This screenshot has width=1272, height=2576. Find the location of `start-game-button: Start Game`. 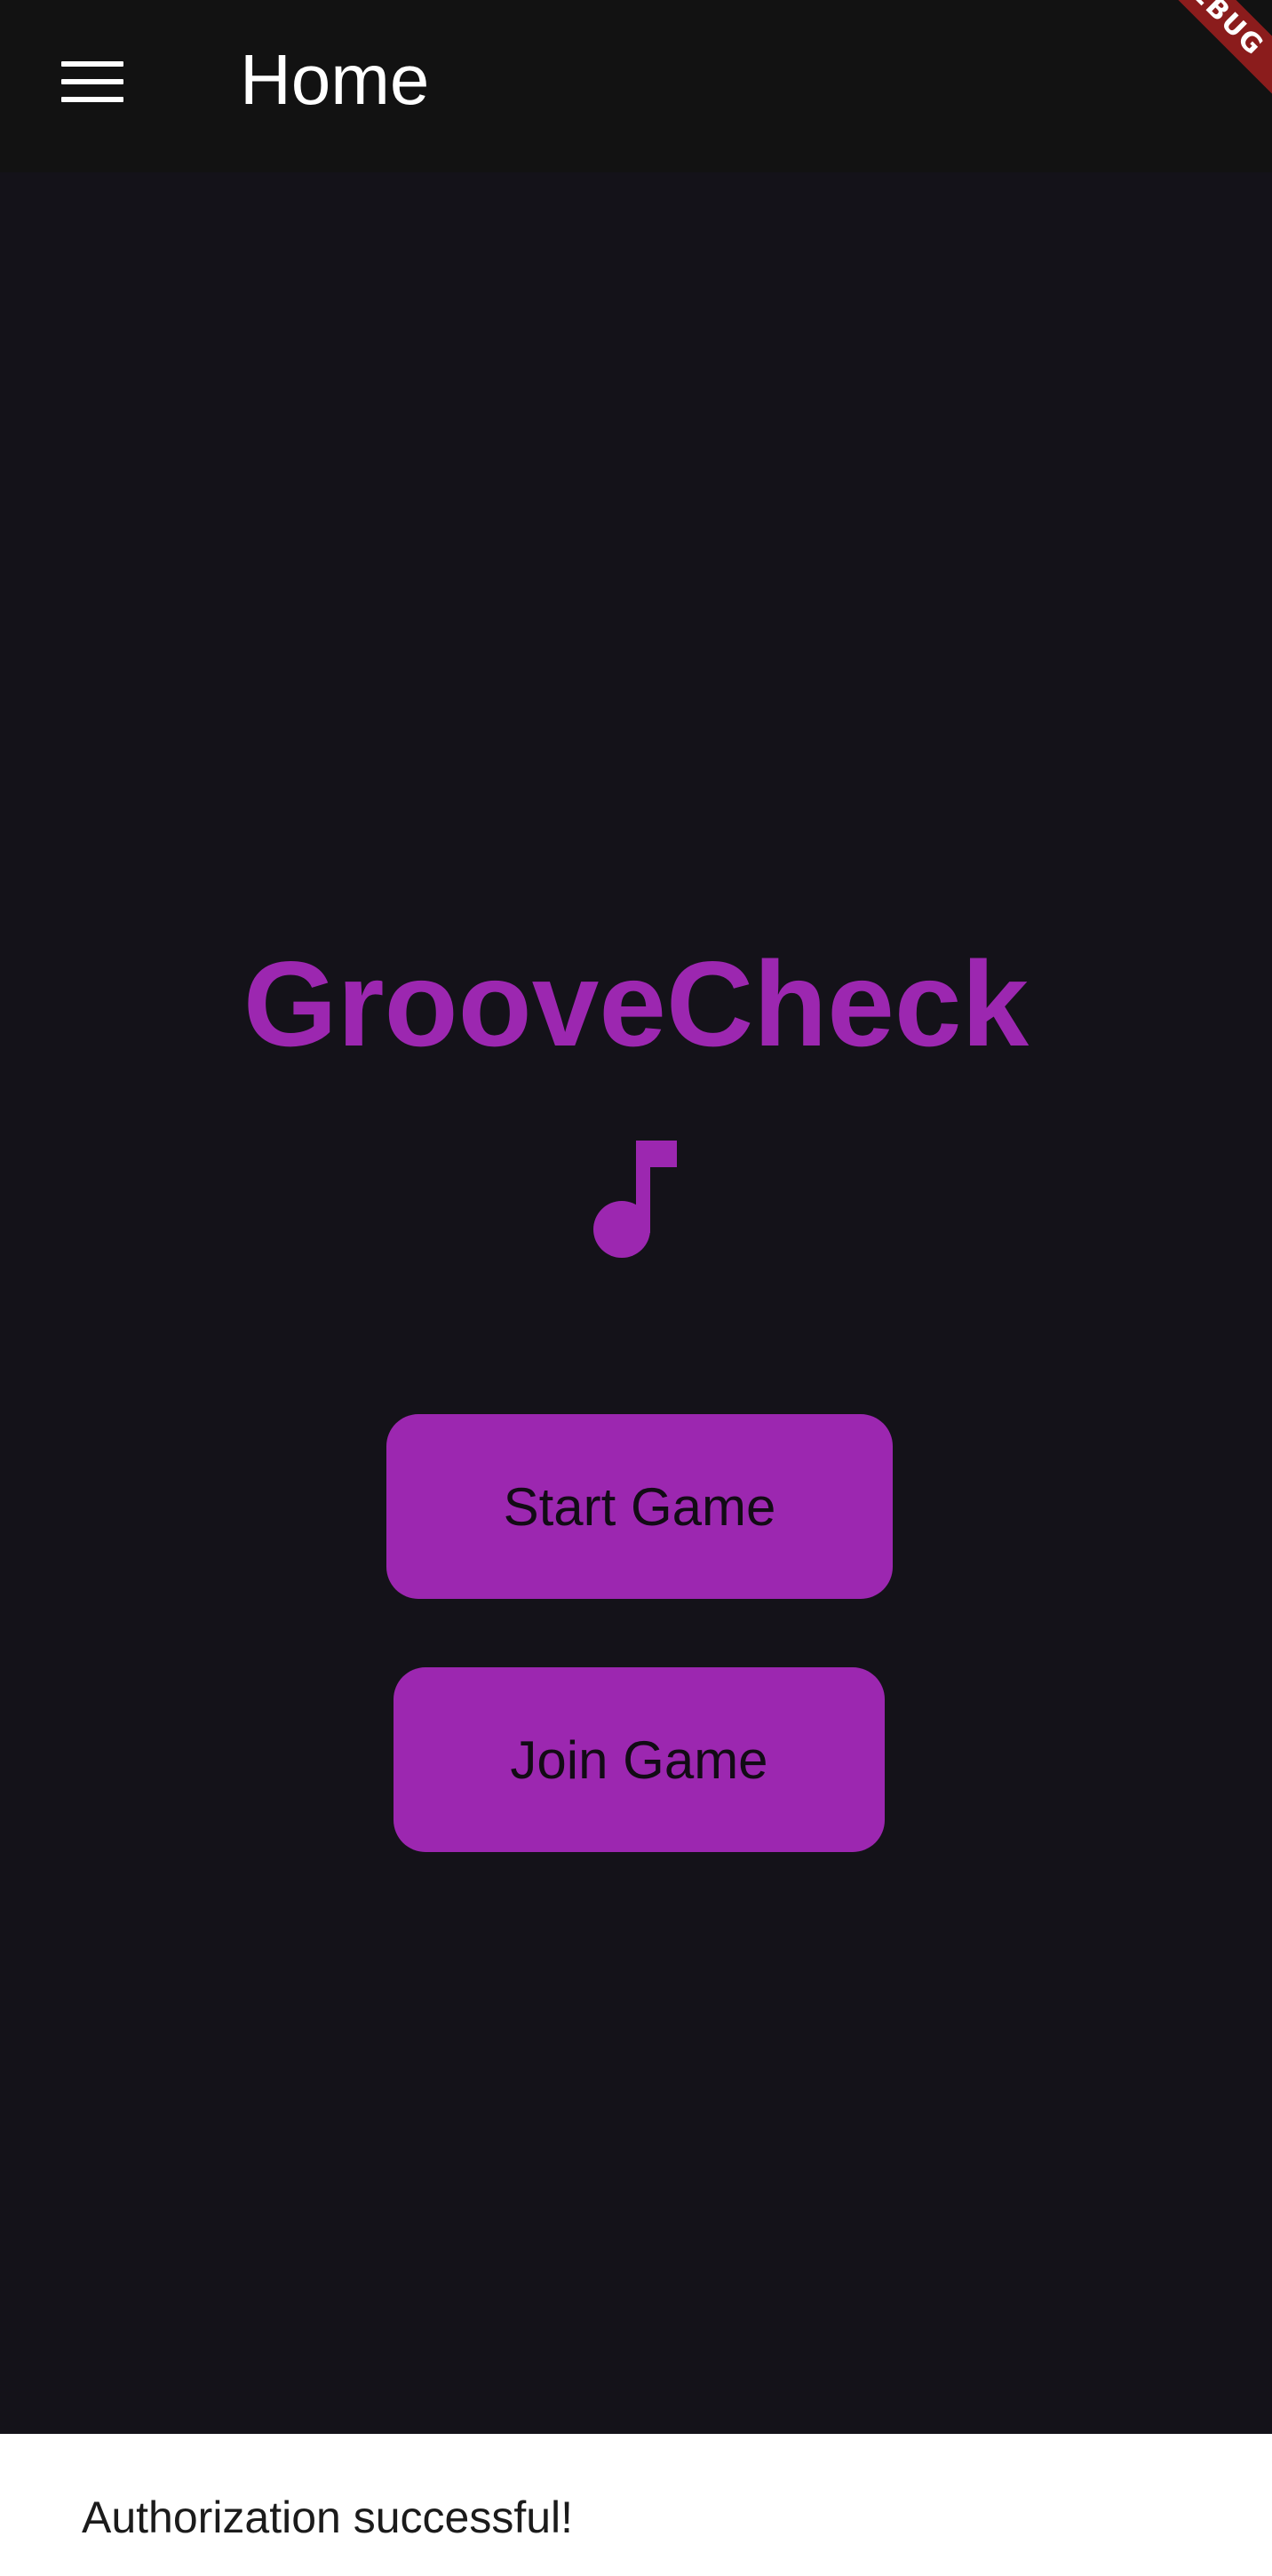

start-game-button: Start Game is located at coordinates (639, 1506).